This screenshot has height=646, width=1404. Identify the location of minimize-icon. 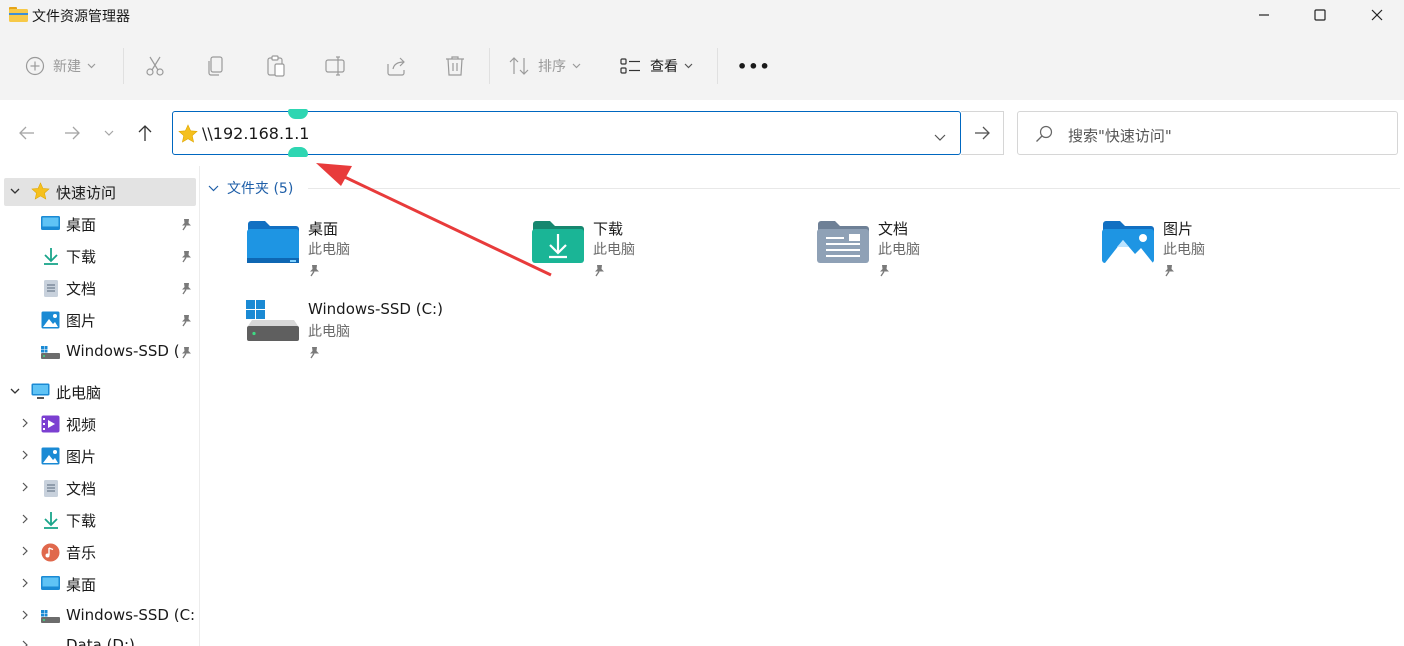
(1264, 15).